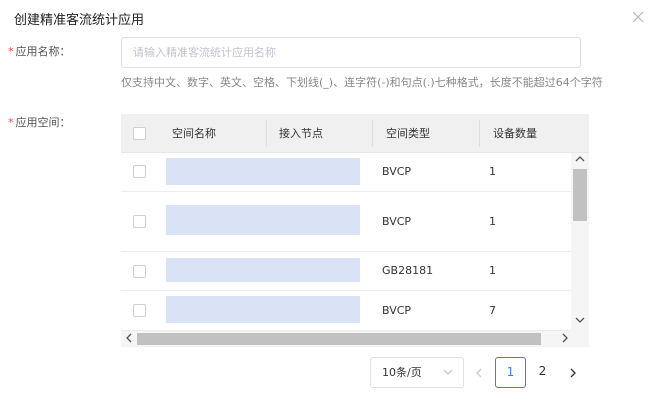 The image size is (655, 405). Describe the element at coordinates (448, 372) in the screenshot. I see `chevron-down-icon` at that location.